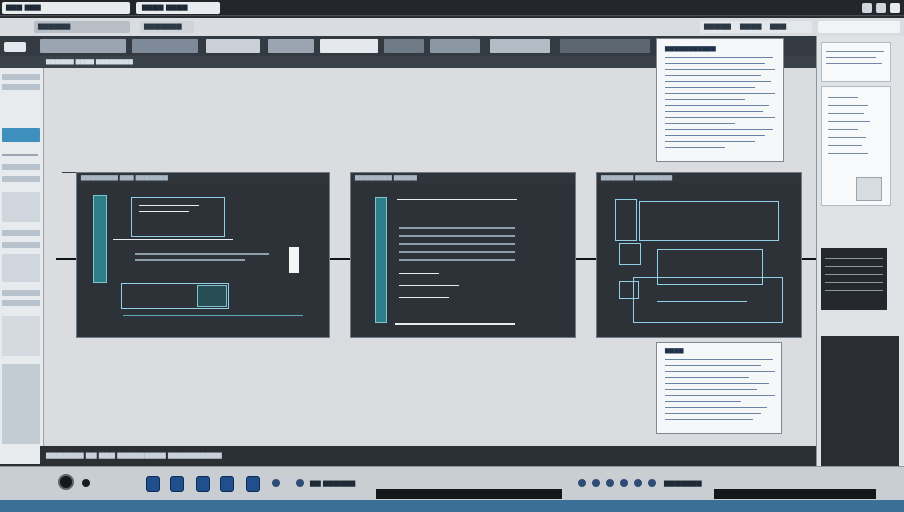  What do you see at coordinates (867, 8) in the screenshot?
I see `minimize-button` at bounding box center [867, 8].